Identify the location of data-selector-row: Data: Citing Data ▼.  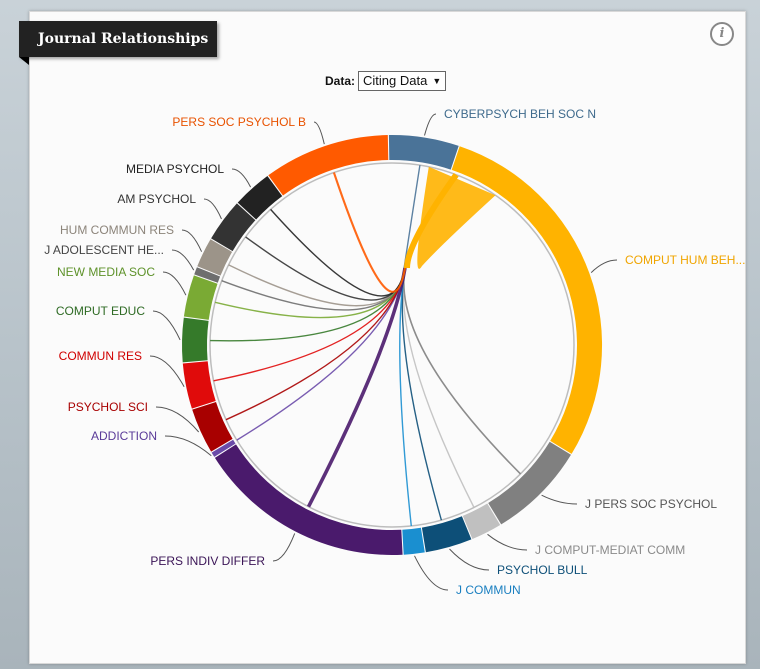
(386, 81).